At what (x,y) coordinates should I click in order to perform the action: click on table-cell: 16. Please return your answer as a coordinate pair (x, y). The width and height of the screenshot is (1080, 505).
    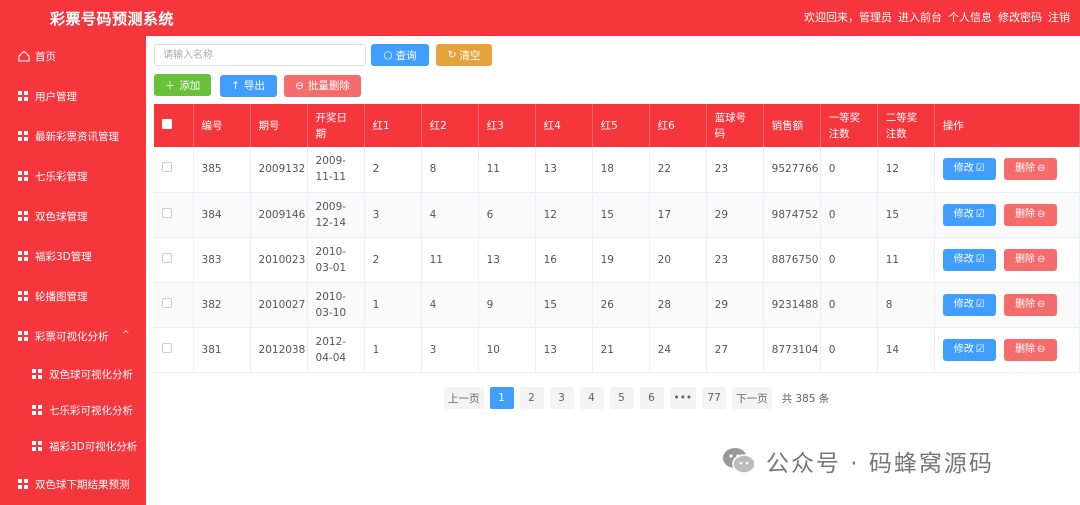
    Looking at the image, I should click on (564, 260).